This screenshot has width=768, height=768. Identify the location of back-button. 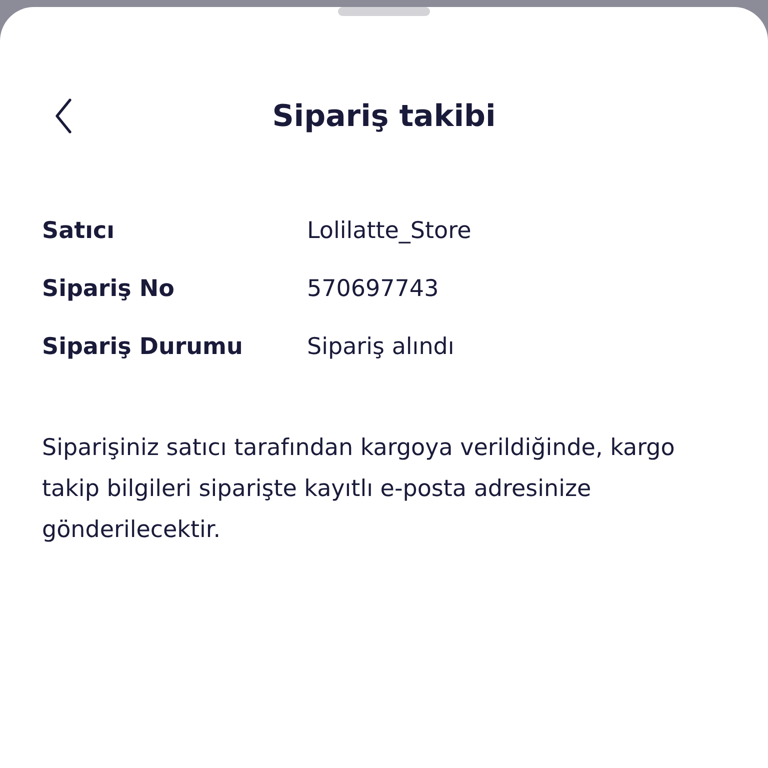
(64, 116).